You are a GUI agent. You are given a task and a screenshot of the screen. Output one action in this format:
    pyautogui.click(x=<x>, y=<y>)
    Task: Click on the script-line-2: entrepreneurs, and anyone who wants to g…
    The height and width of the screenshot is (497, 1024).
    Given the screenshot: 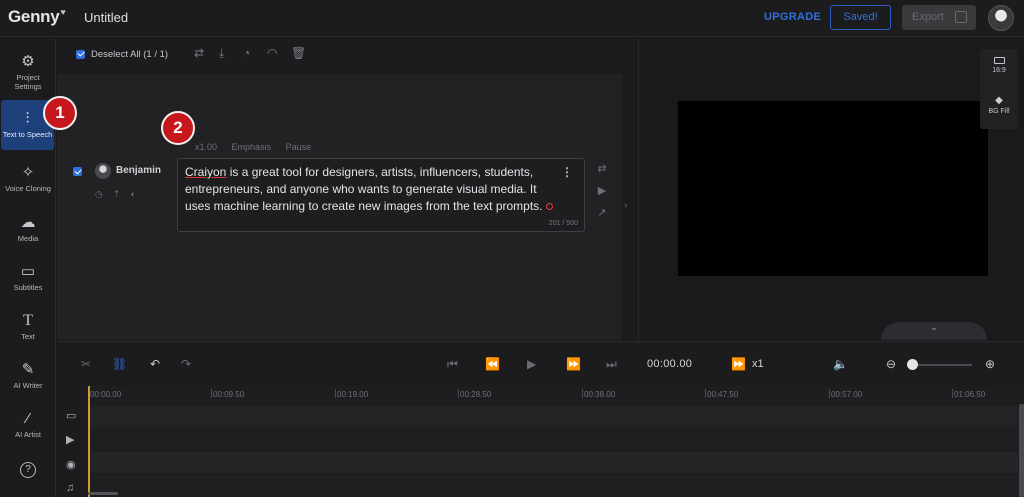 What is the action you would take?
    pyautogui.click(x=361, y=189)
    